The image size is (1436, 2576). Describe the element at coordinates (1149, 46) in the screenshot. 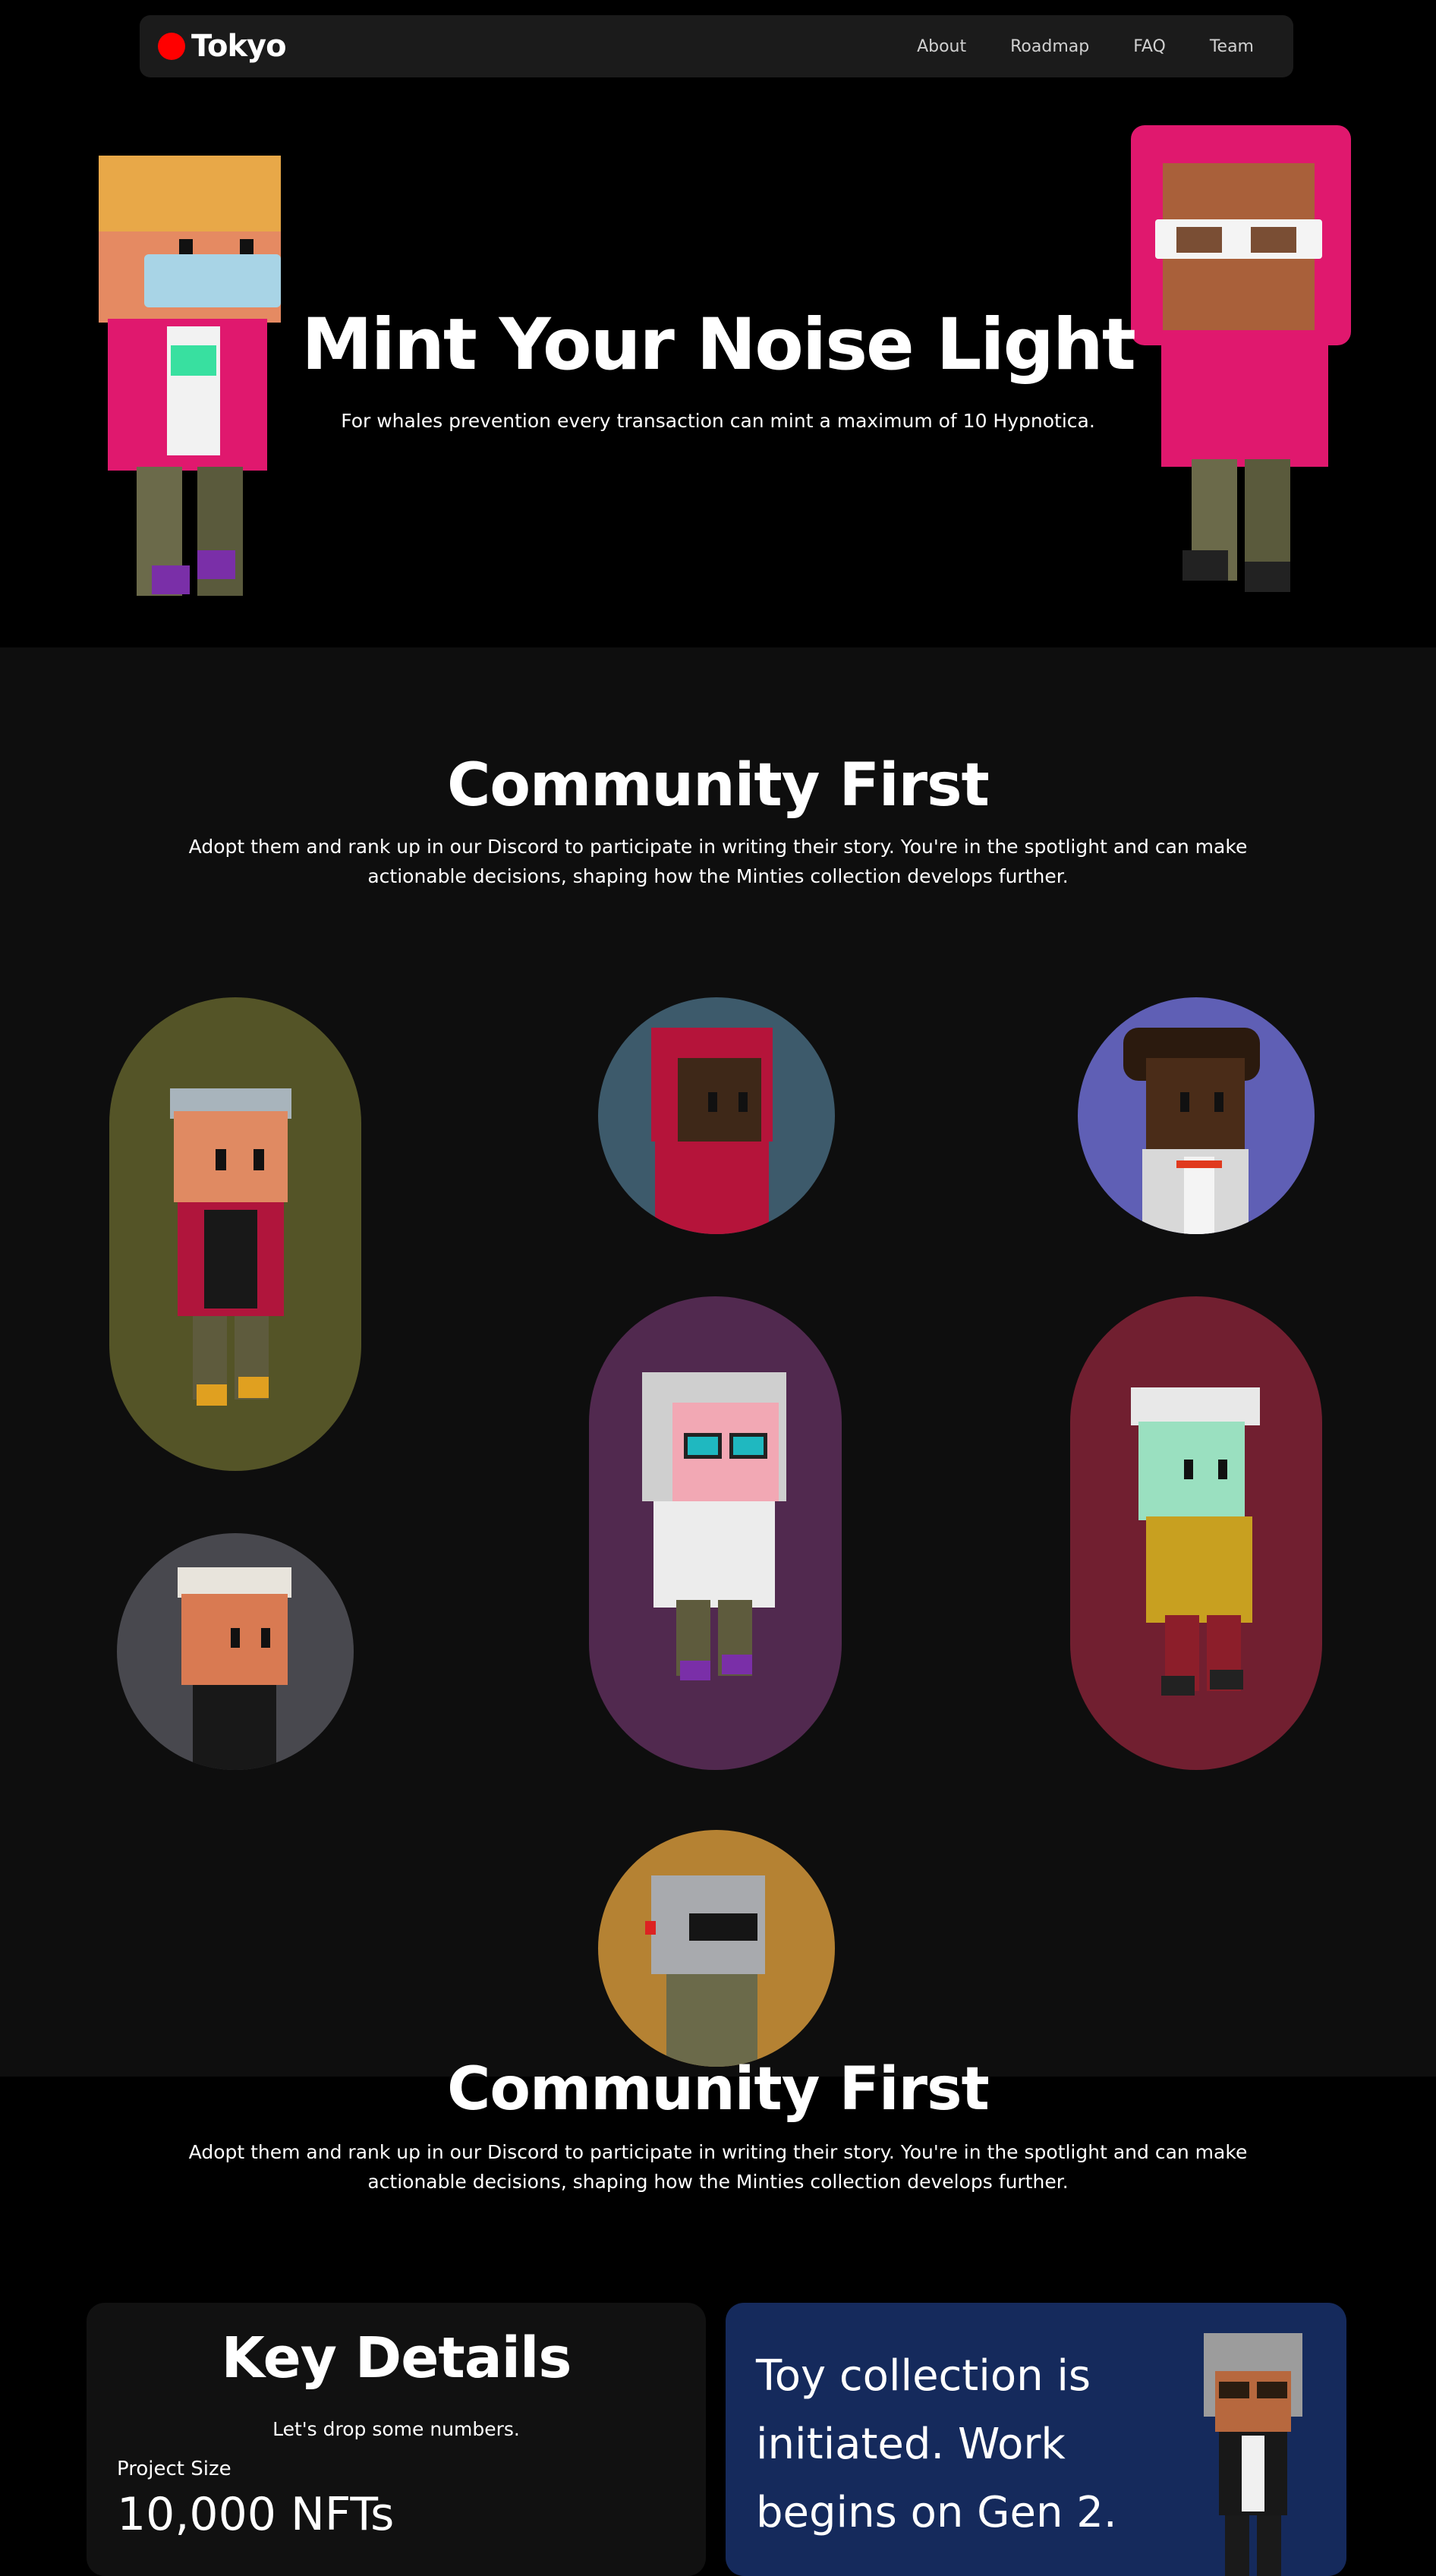

I see `nav-link-faq: FAQ` at that location.